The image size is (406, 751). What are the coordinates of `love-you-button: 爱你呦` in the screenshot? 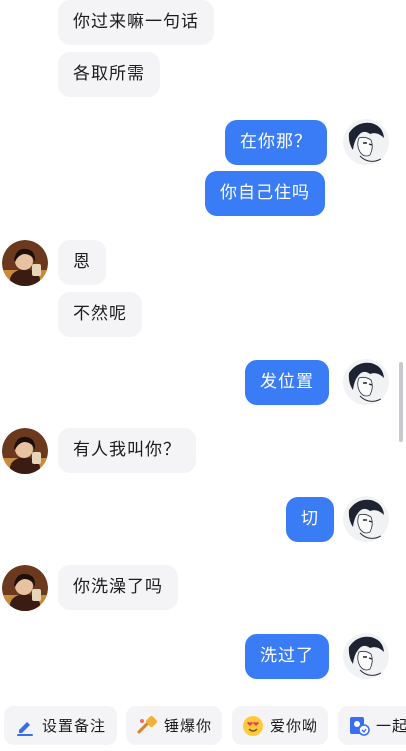 It's located at (280, 725).